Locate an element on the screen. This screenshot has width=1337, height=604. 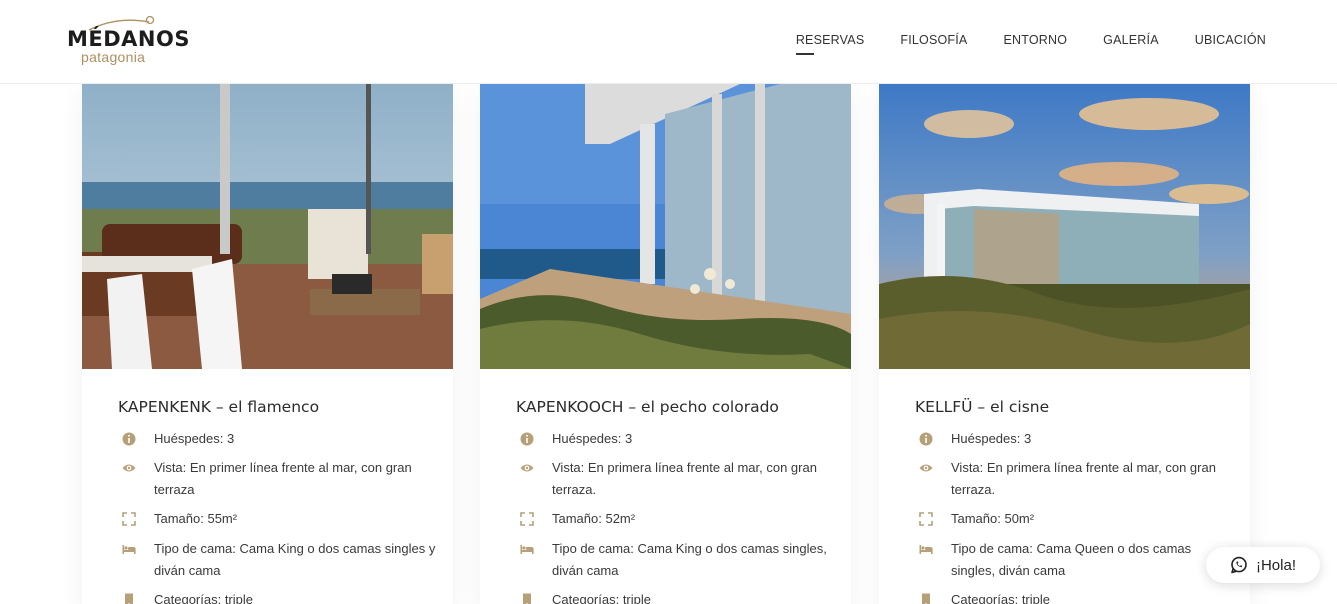
nav-item-reservas: RESERVAS is located at coordinates (830, 44).